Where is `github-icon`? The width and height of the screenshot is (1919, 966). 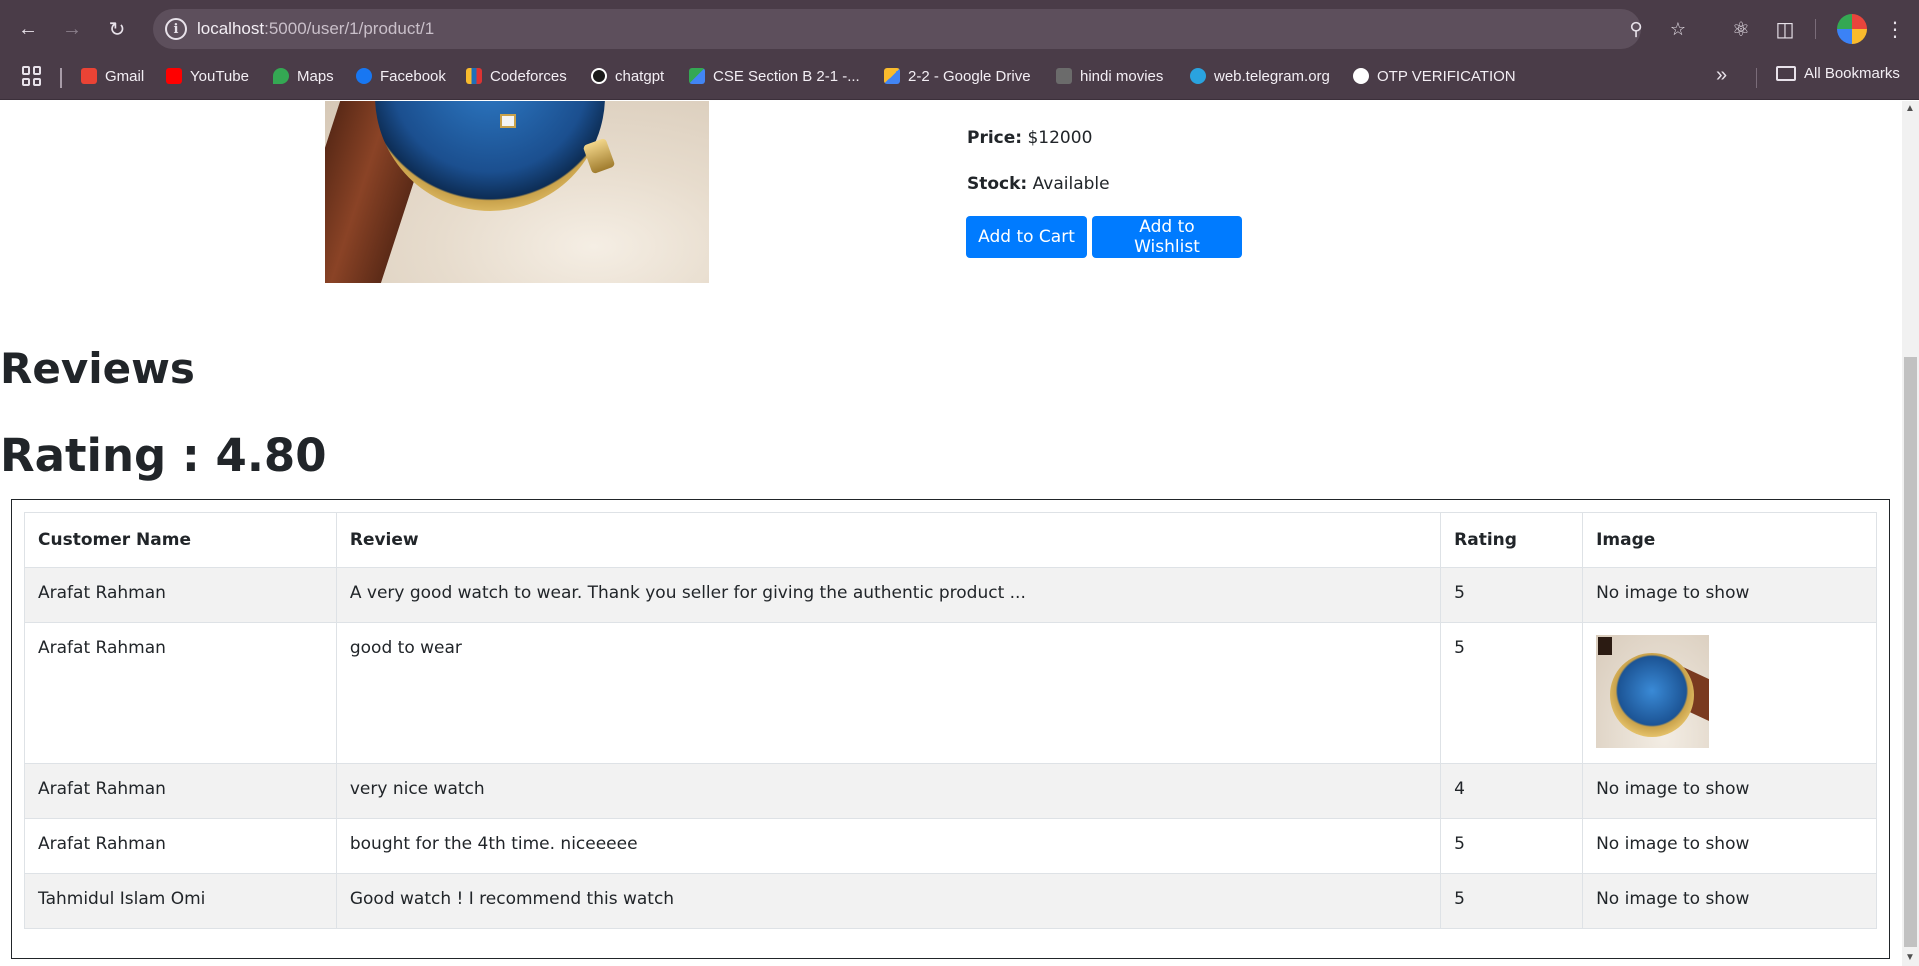
github-icon is located at coordinates (1361, 76).